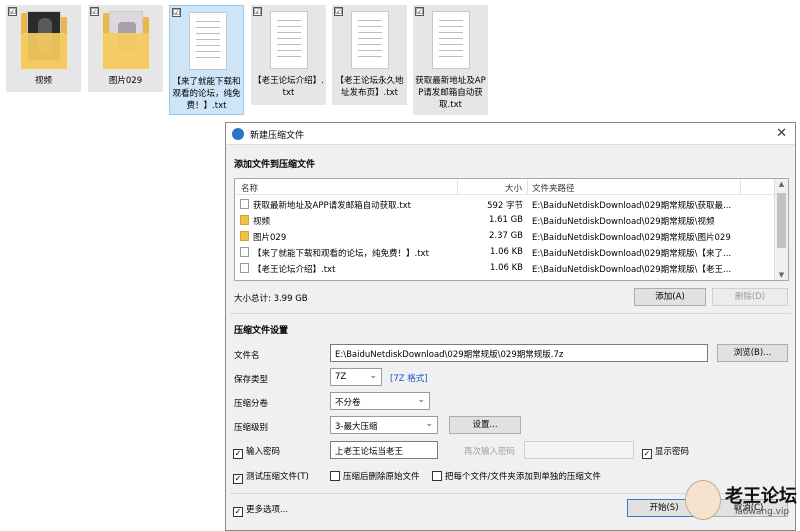 The height and width of the screenshot is (531, 800). I want to click on column-name: 名称, so click(249, 188).